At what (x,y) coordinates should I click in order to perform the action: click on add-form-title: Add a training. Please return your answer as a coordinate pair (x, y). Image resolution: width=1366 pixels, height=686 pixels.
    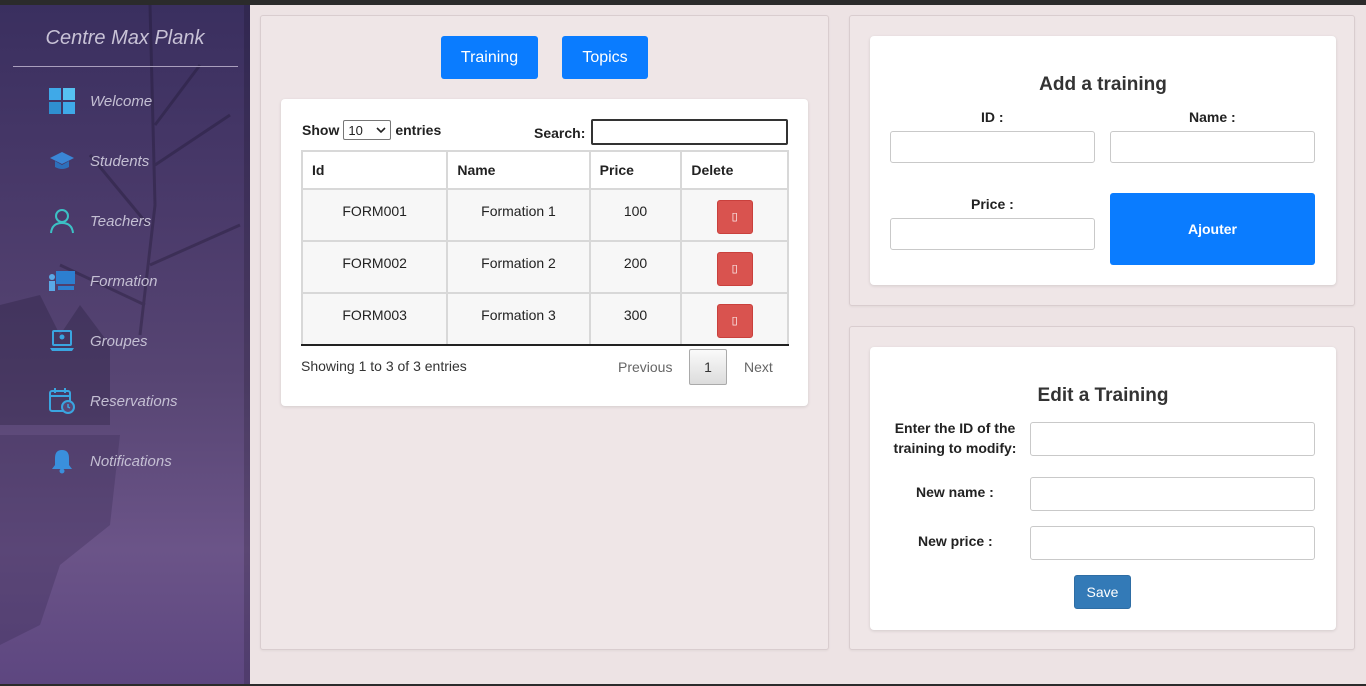
    Looking at the image, I should click on (1103, 84).